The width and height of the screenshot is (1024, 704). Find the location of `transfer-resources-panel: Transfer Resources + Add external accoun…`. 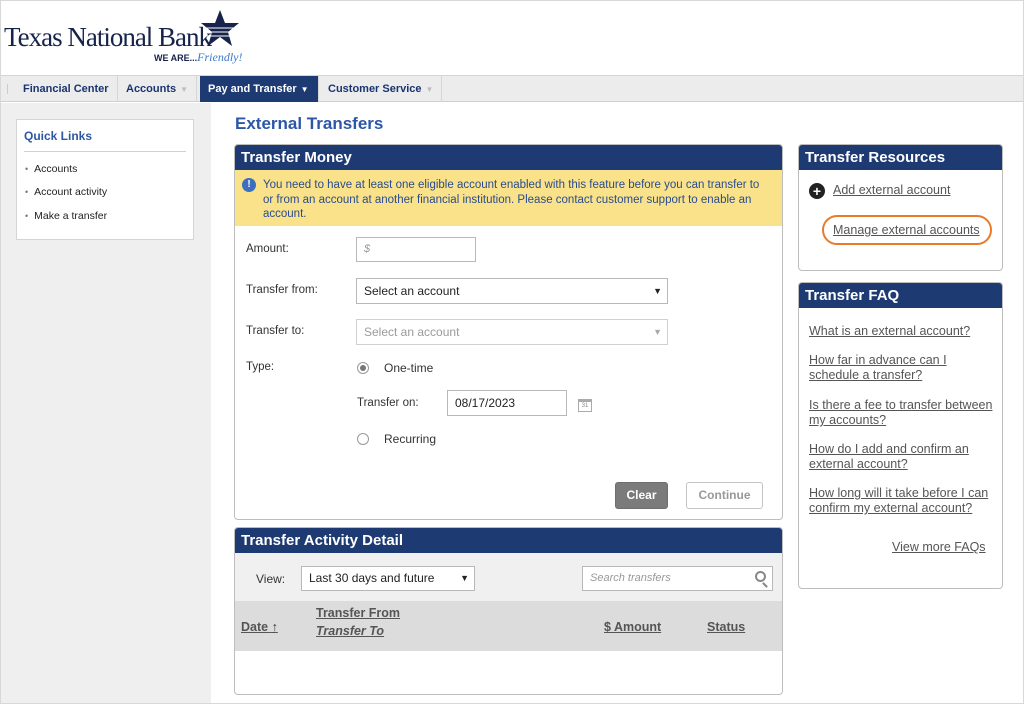

transfer-resources-panel: Transfer Resources + Add external accoun… is located at coordinates (900, 207).